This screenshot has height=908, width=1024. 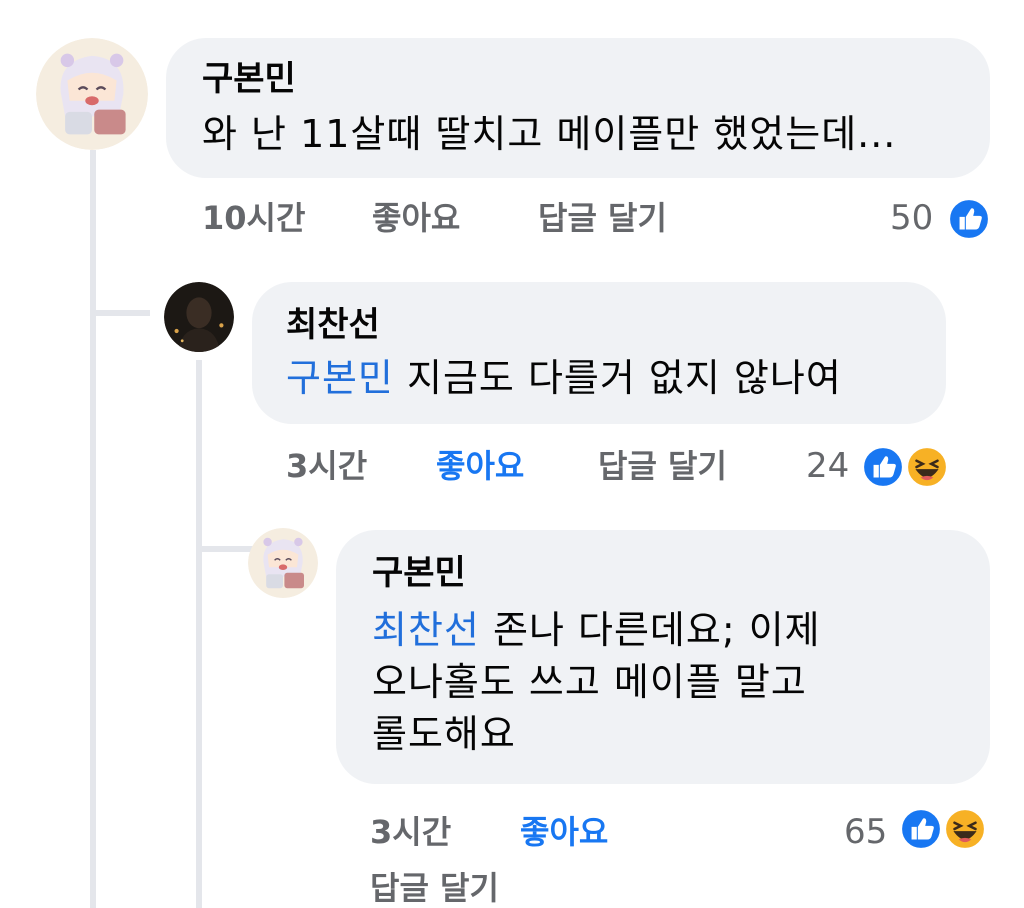 I want to click on comment-author: 최찬선, so click(x=599, y=325).